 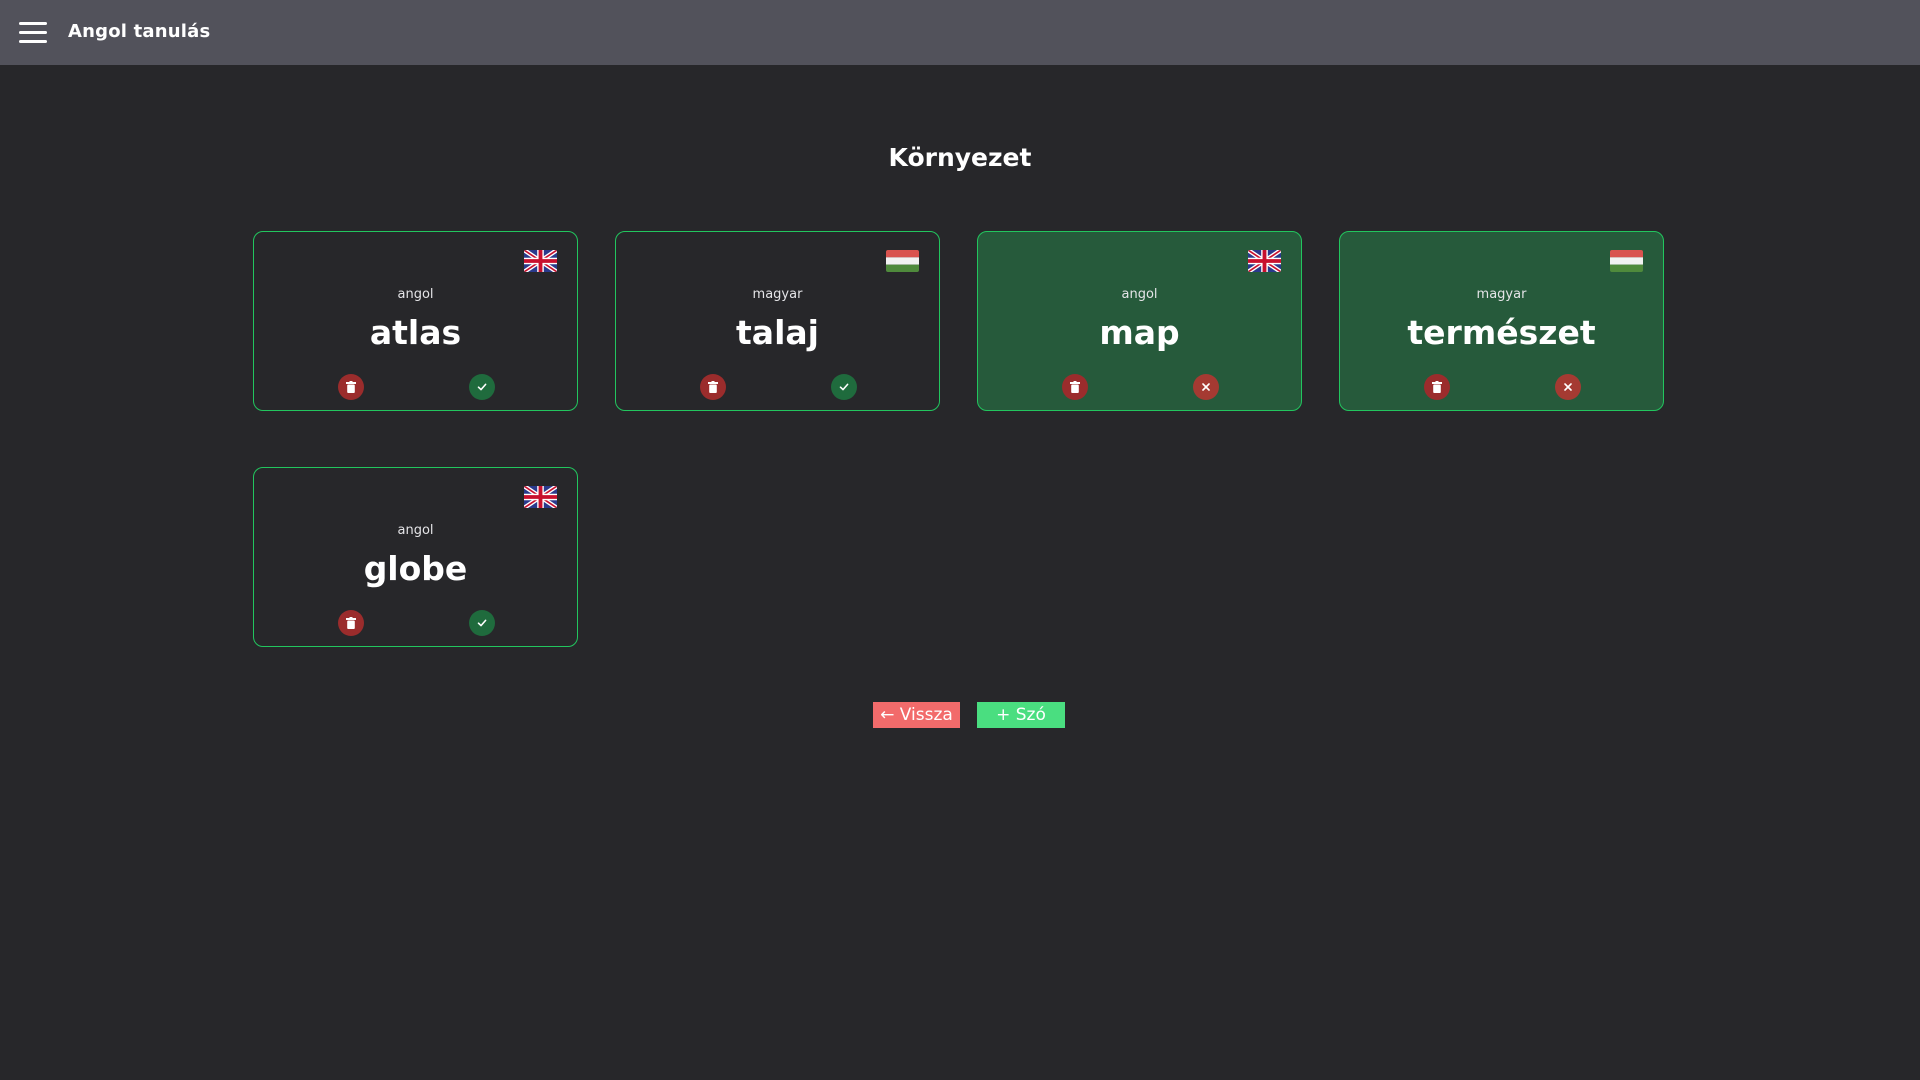 I want to click on card-word: talaj, so click(x=777, y=332).